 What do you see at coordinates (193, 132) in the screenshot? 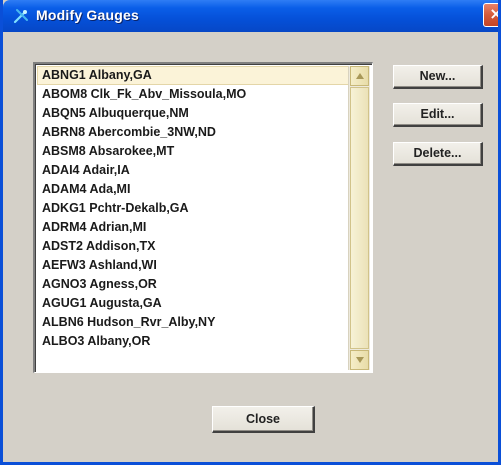
I see `gauge-list-item: ABRN8 Abercombie_3NW,ND` at bounding box center [193, 132].